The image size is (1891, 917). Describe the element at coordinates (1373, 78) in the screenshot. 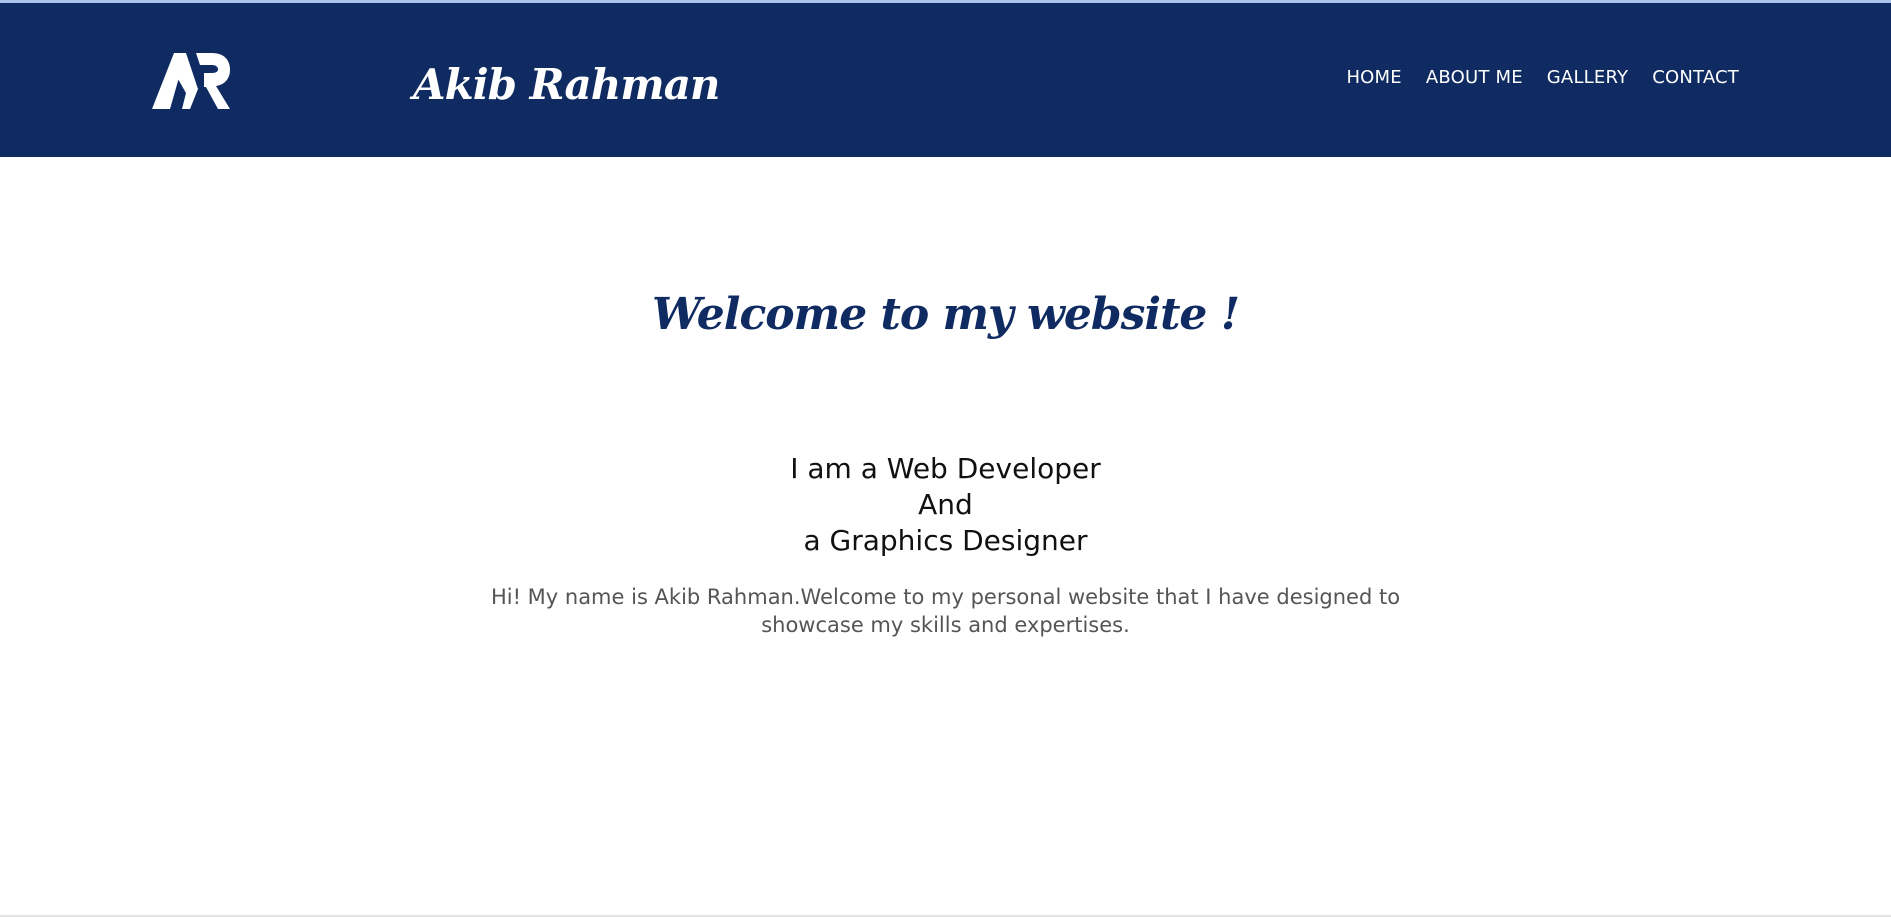

I see `nav-link-home: HOME` at that location.